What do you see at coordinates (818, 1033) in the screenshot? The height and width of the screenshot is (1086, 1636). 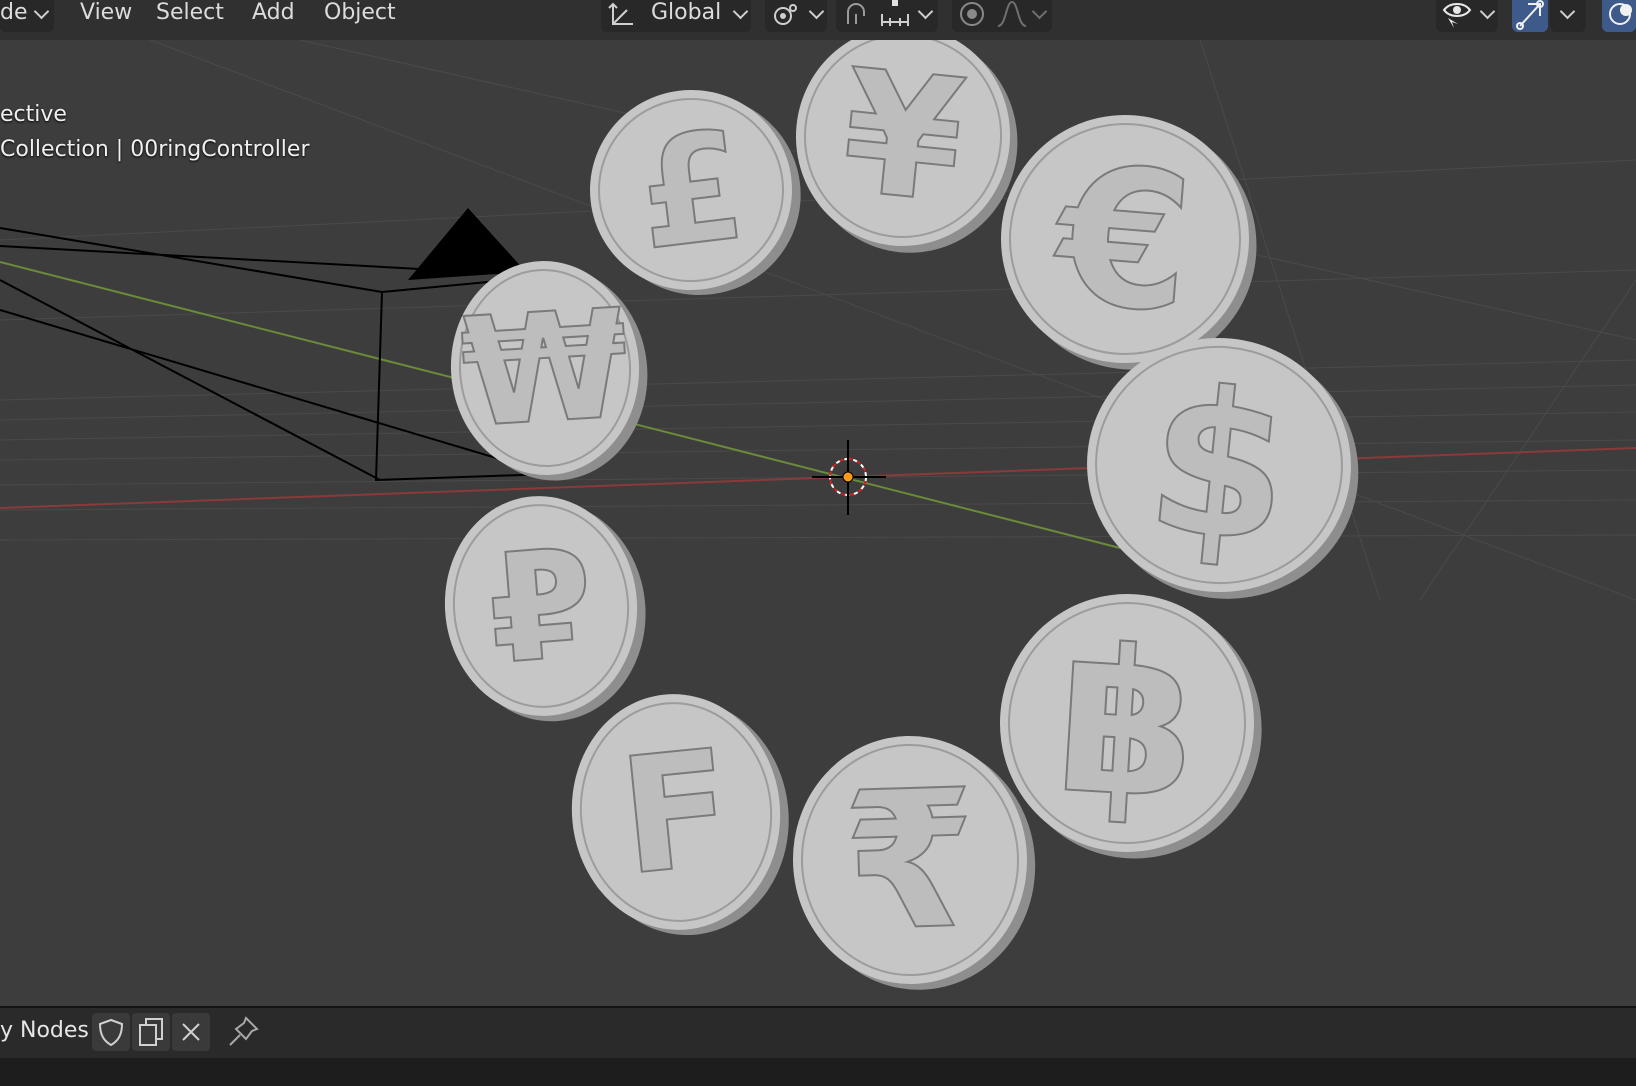 I see `node-tree-selector: y Nodes` at bounding box center [818, 1033].